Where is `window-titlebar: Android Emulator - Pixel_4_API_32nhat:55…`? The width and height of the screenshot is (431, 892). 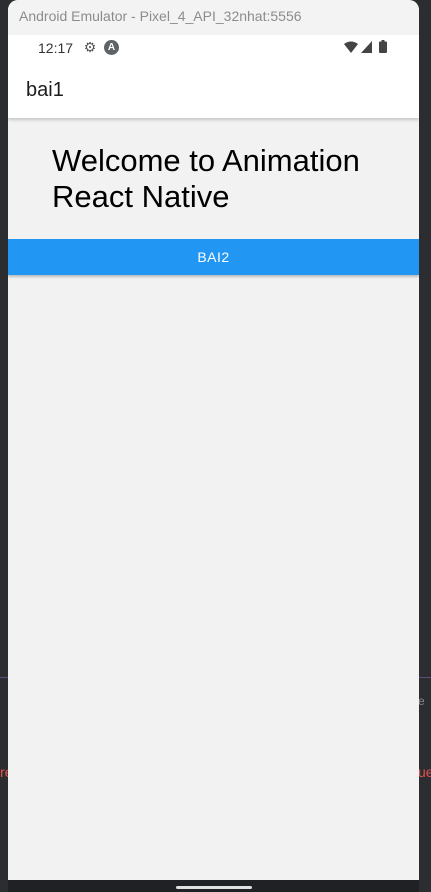 window-titlebar: Android Emulator - Pixel_4_API_32nhat:55… is located at coordinates (213, 17).